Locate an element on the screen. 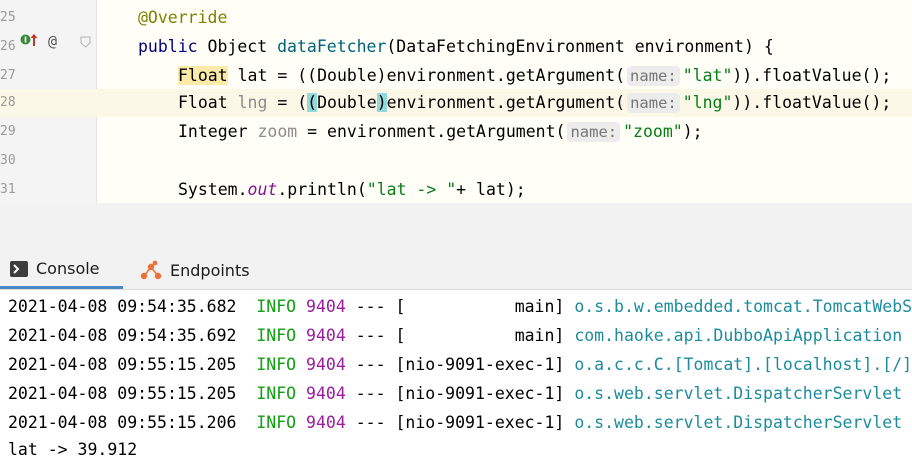 This screenshot has height=475, width=912. expression-tail: ); is located at coordinates (692, 131).